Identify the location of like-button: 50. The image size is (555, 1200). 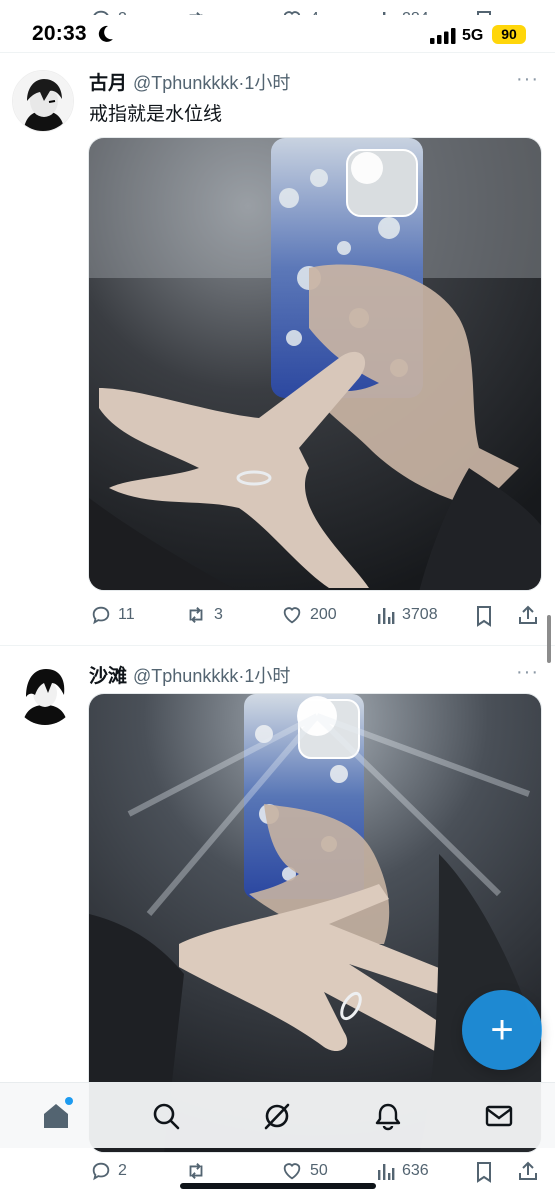
(304, 1171).